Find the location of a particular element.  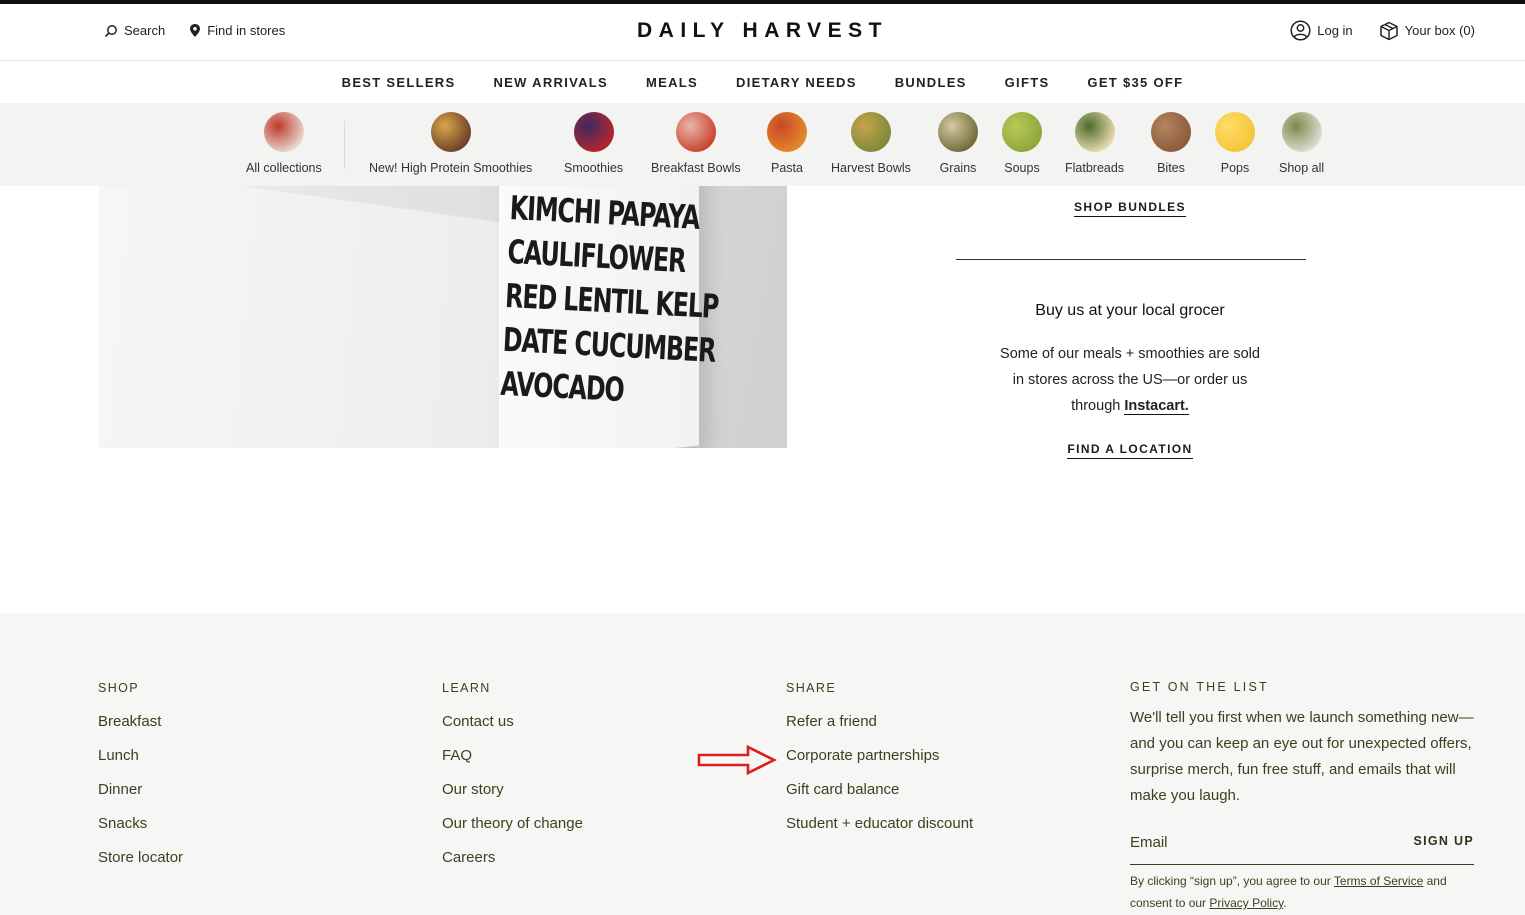

find-location-link: FIND A LOCATION is located at coordinates (1130, 450).